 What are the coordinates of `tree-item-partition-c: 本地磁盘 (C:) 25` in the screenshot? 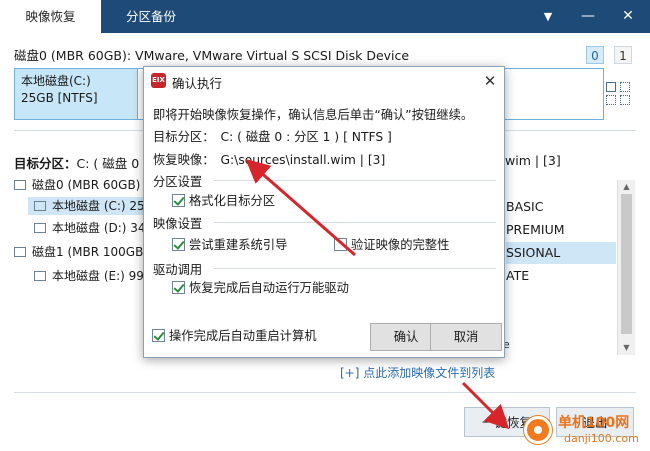 It's located at (87, 206).